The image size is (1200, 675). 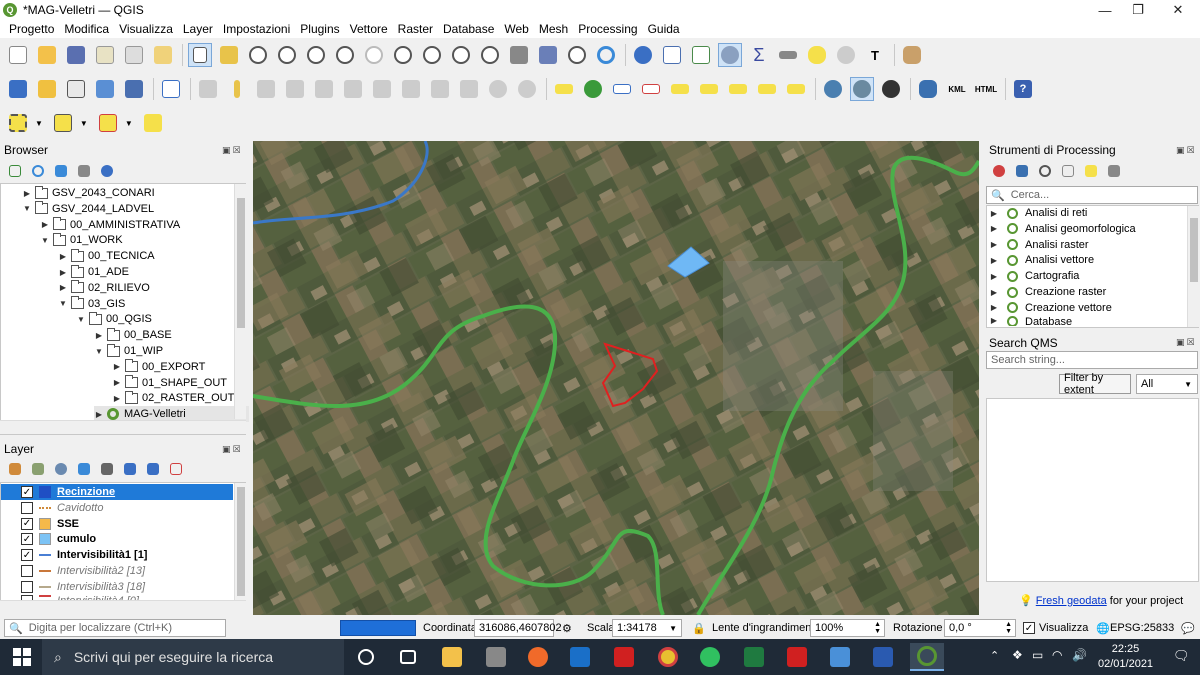 What do you see at coordinates (176, 469) in the screenshot?
I see `remove-layer-icon` at bounding box center [176, 469].